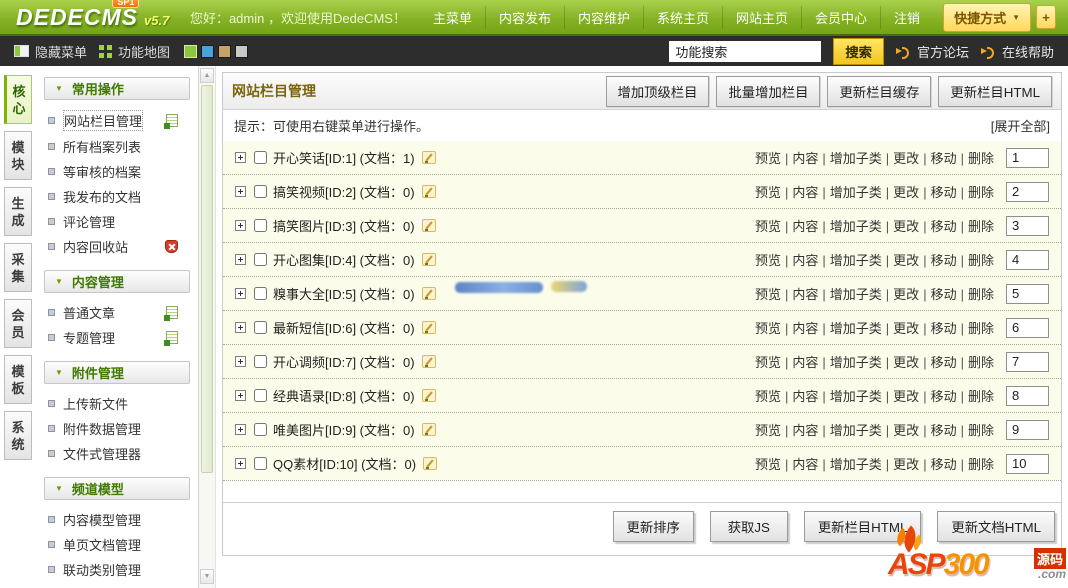 This screenshot has height=588, width=1068. What do you see at coordinates (768, 91) in the screenshot?
I see `batch-add-category-button: 批量增加栏目` at bounding box center [768, 91].